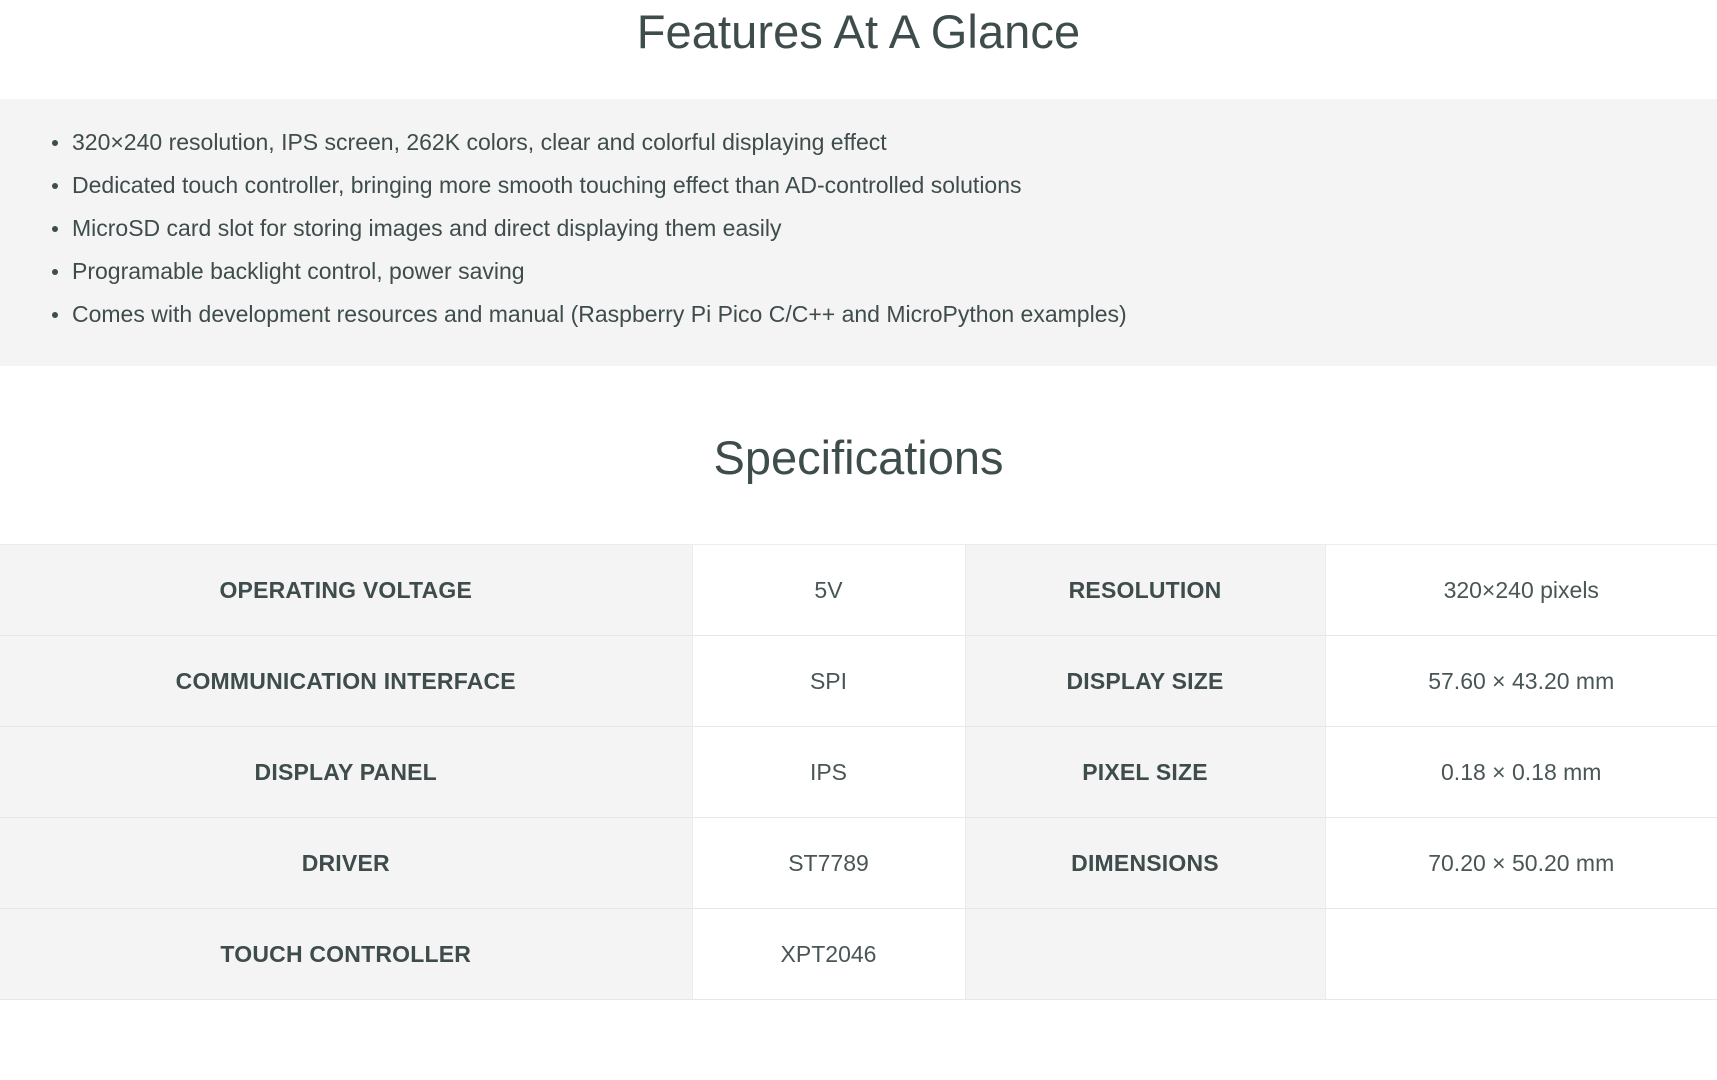 This screenshot has width=1717, height=1080. What do you see at coordinates (1521, 590) in the screenshot?
I see `spec-value: 320×240 pixels` at bounding box center [1521, 590].